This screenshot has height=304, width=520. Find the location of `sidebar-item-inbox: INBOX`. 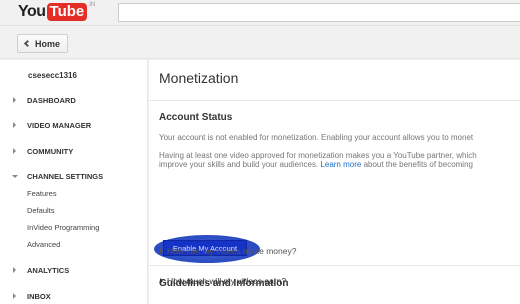

sidebar-item-inbox: INBOX is located at coordinates (74, 297).